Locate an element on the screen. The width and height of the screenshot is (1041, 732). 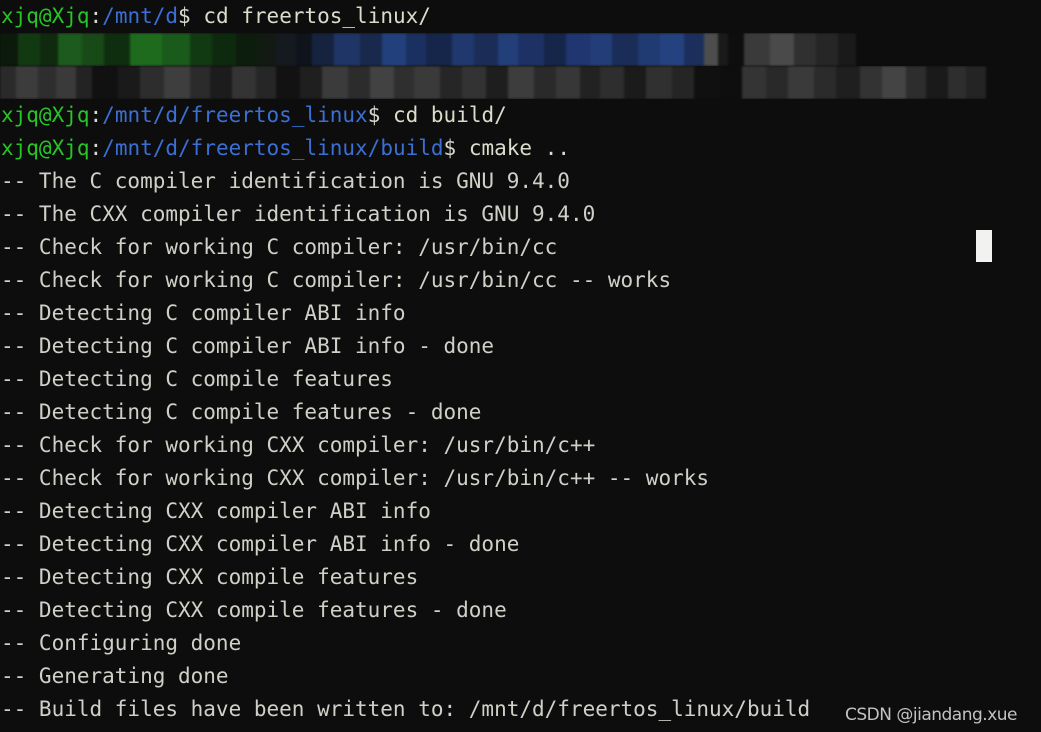
terminal-output-line: -- Detecting C compiler ABI info - done is located at coordinates (520, 346).